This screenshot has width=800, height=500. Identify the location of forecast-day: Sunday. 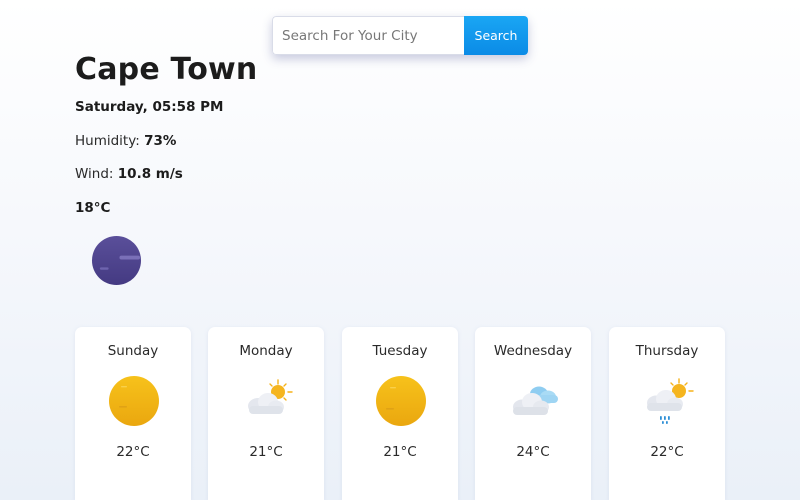
(133, 351).